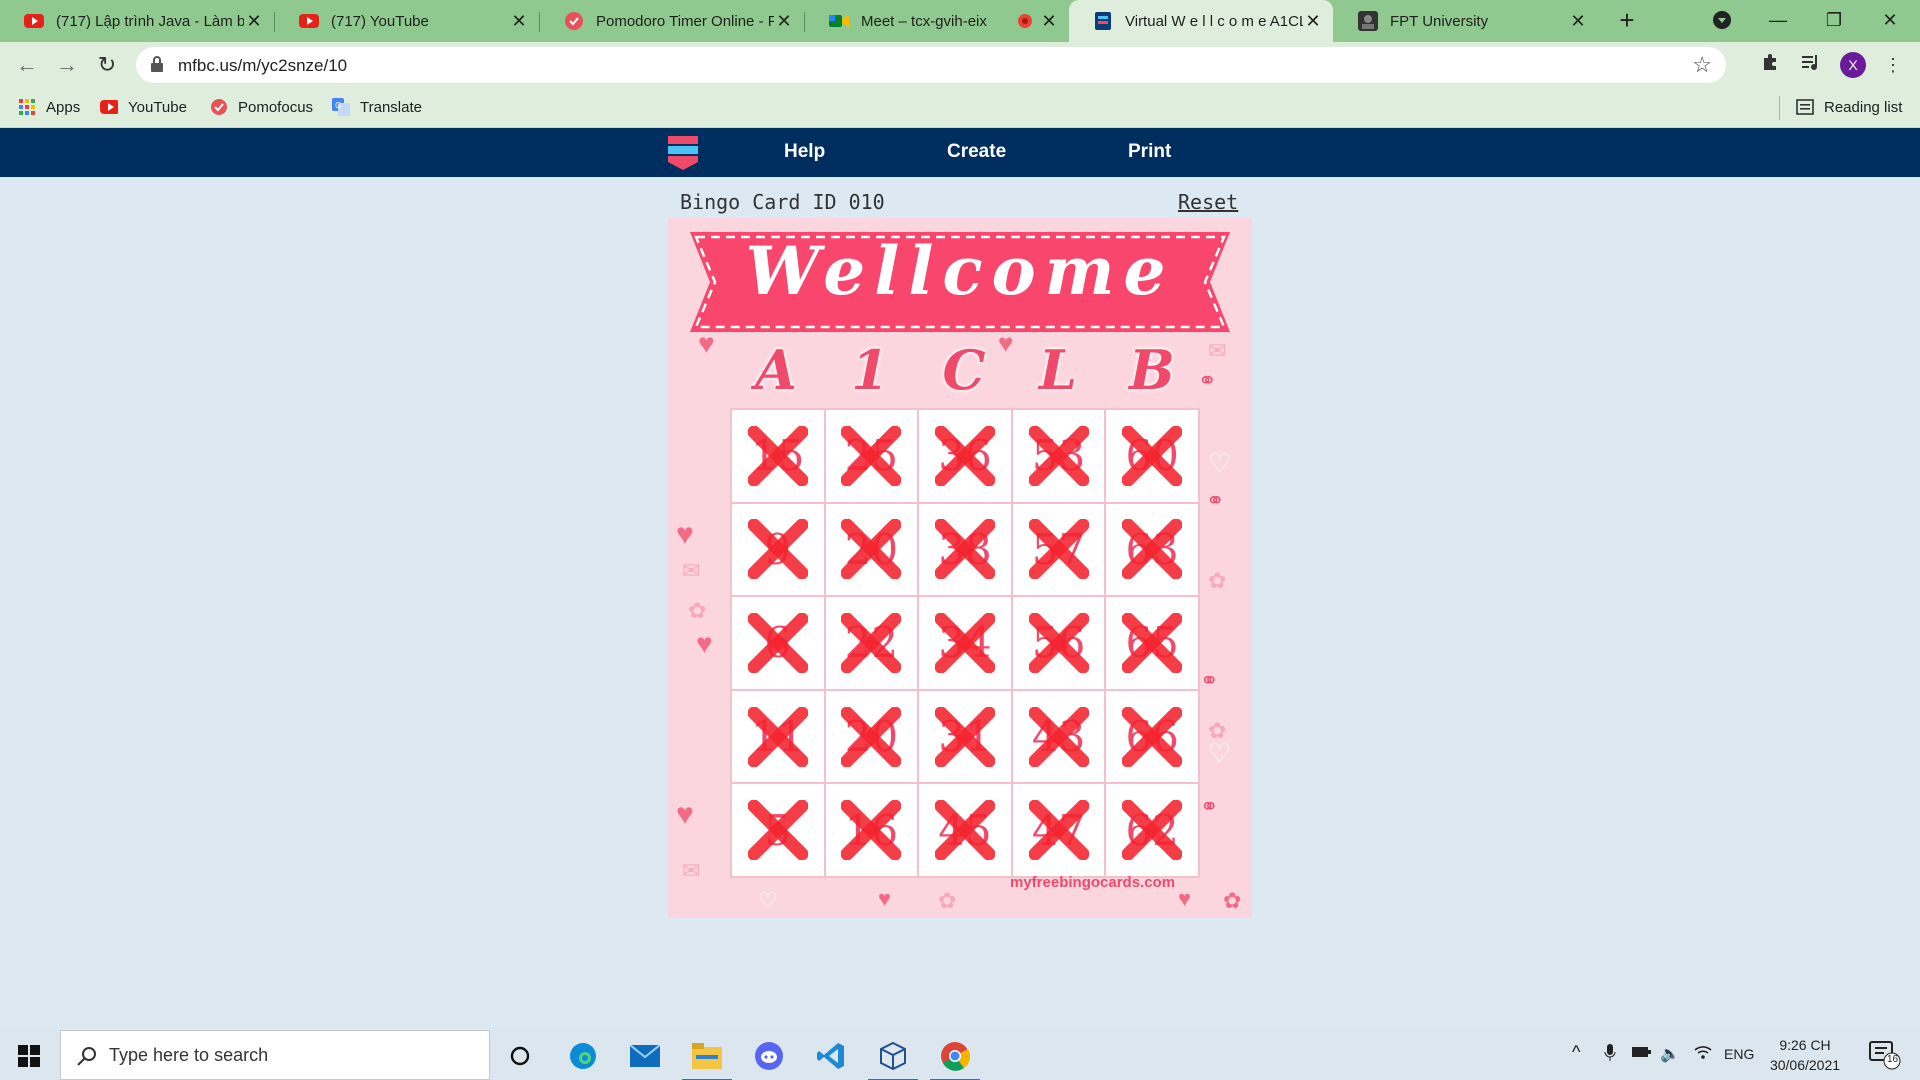  I want to click on flower-decoration: ✿, so click(1217, 580).